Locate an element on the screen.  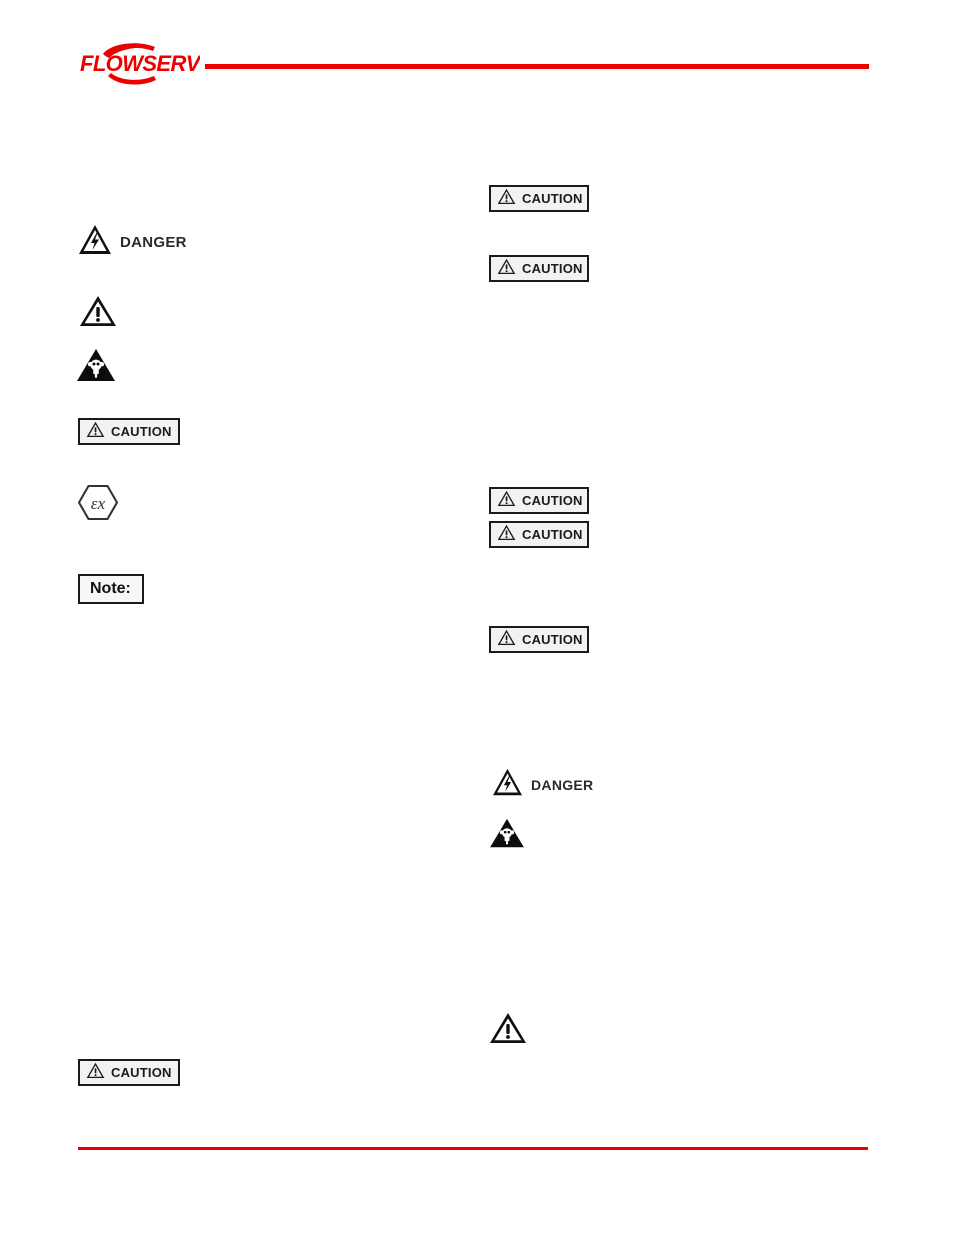
symbol-caution-plate-1: CAUTION is located at coordinates (129, 431).